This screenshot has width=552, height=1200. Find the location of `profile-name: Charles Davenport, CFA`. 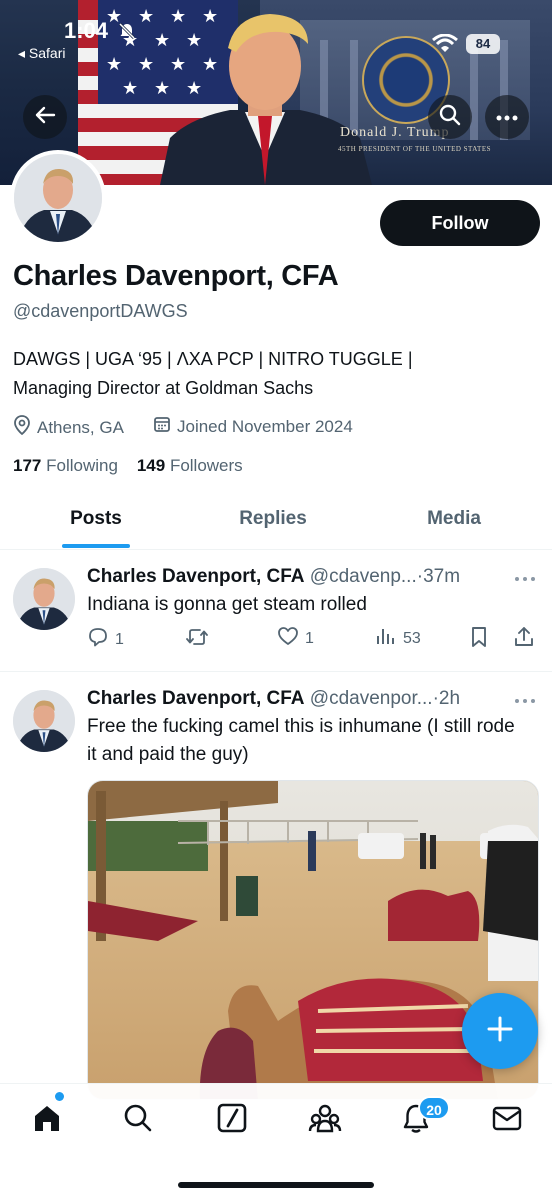

profile-name: Charles Davenport, CFA is located at coordinates (176, 276).